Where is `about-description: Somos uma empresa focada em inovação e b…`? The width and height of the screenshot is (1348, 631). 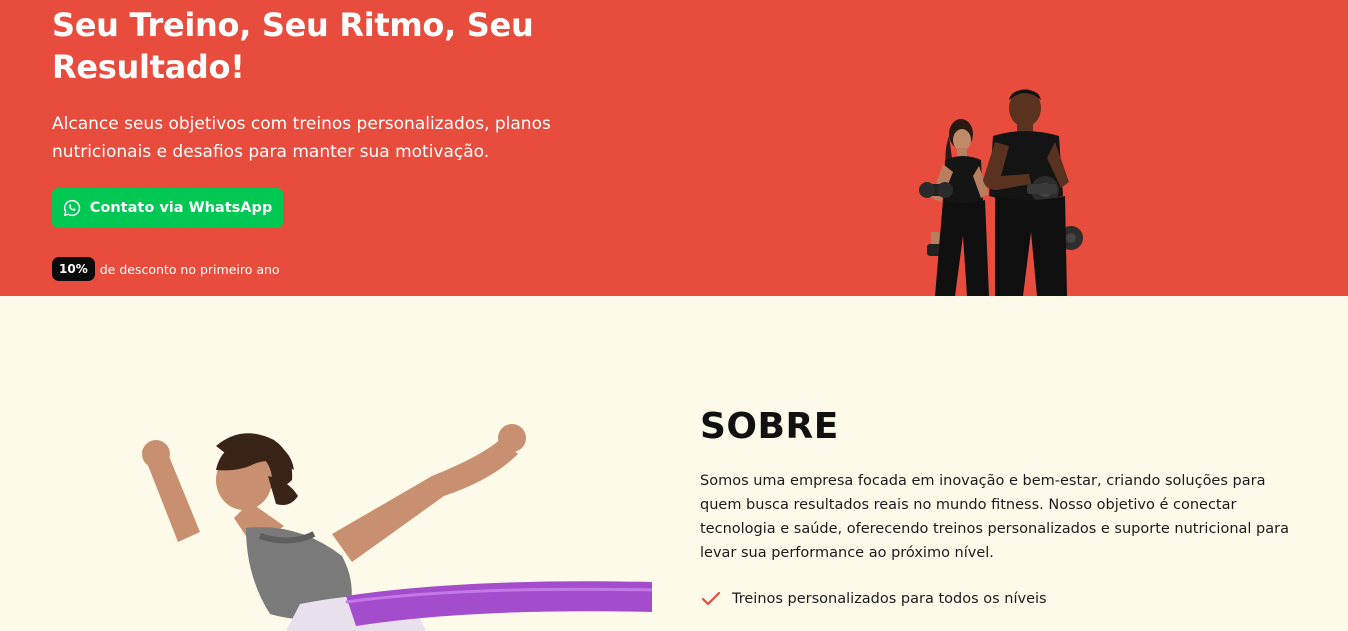 about-description: Somos uma empresa focada em inovação e b… is located at coordinates (994, 517).